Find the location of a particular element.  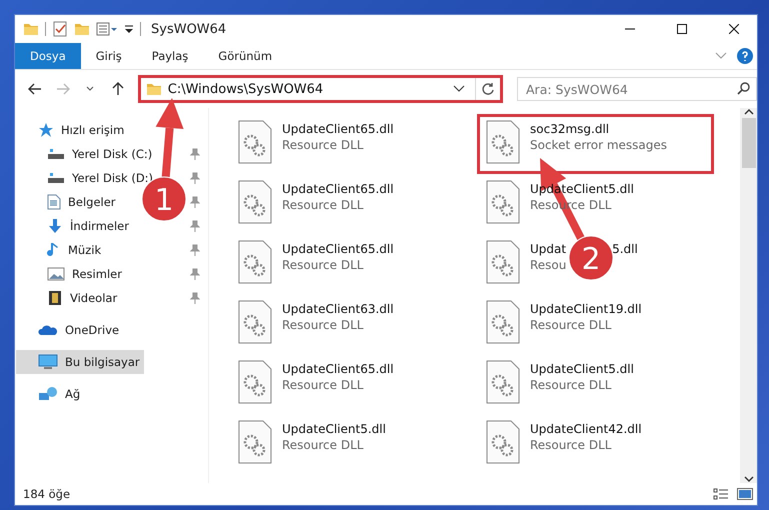

window-title: SysWOW64 is located at coordinates (189, 29).